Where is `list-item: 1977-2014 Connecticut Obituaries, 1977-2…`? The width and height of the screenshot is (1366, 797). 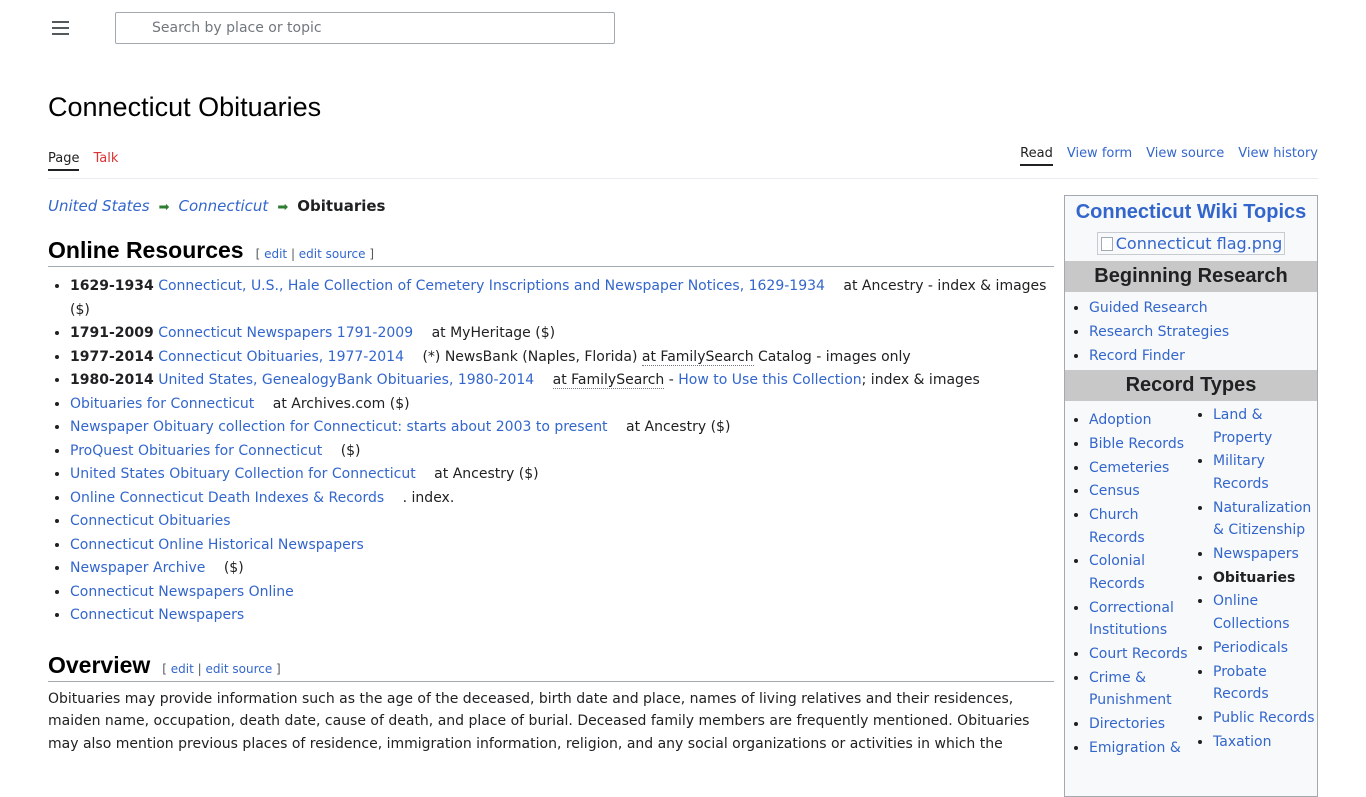
list-item: 1977-2014 Connecticut Obituaries, 1977-2… is located at coordinates (562, 358).